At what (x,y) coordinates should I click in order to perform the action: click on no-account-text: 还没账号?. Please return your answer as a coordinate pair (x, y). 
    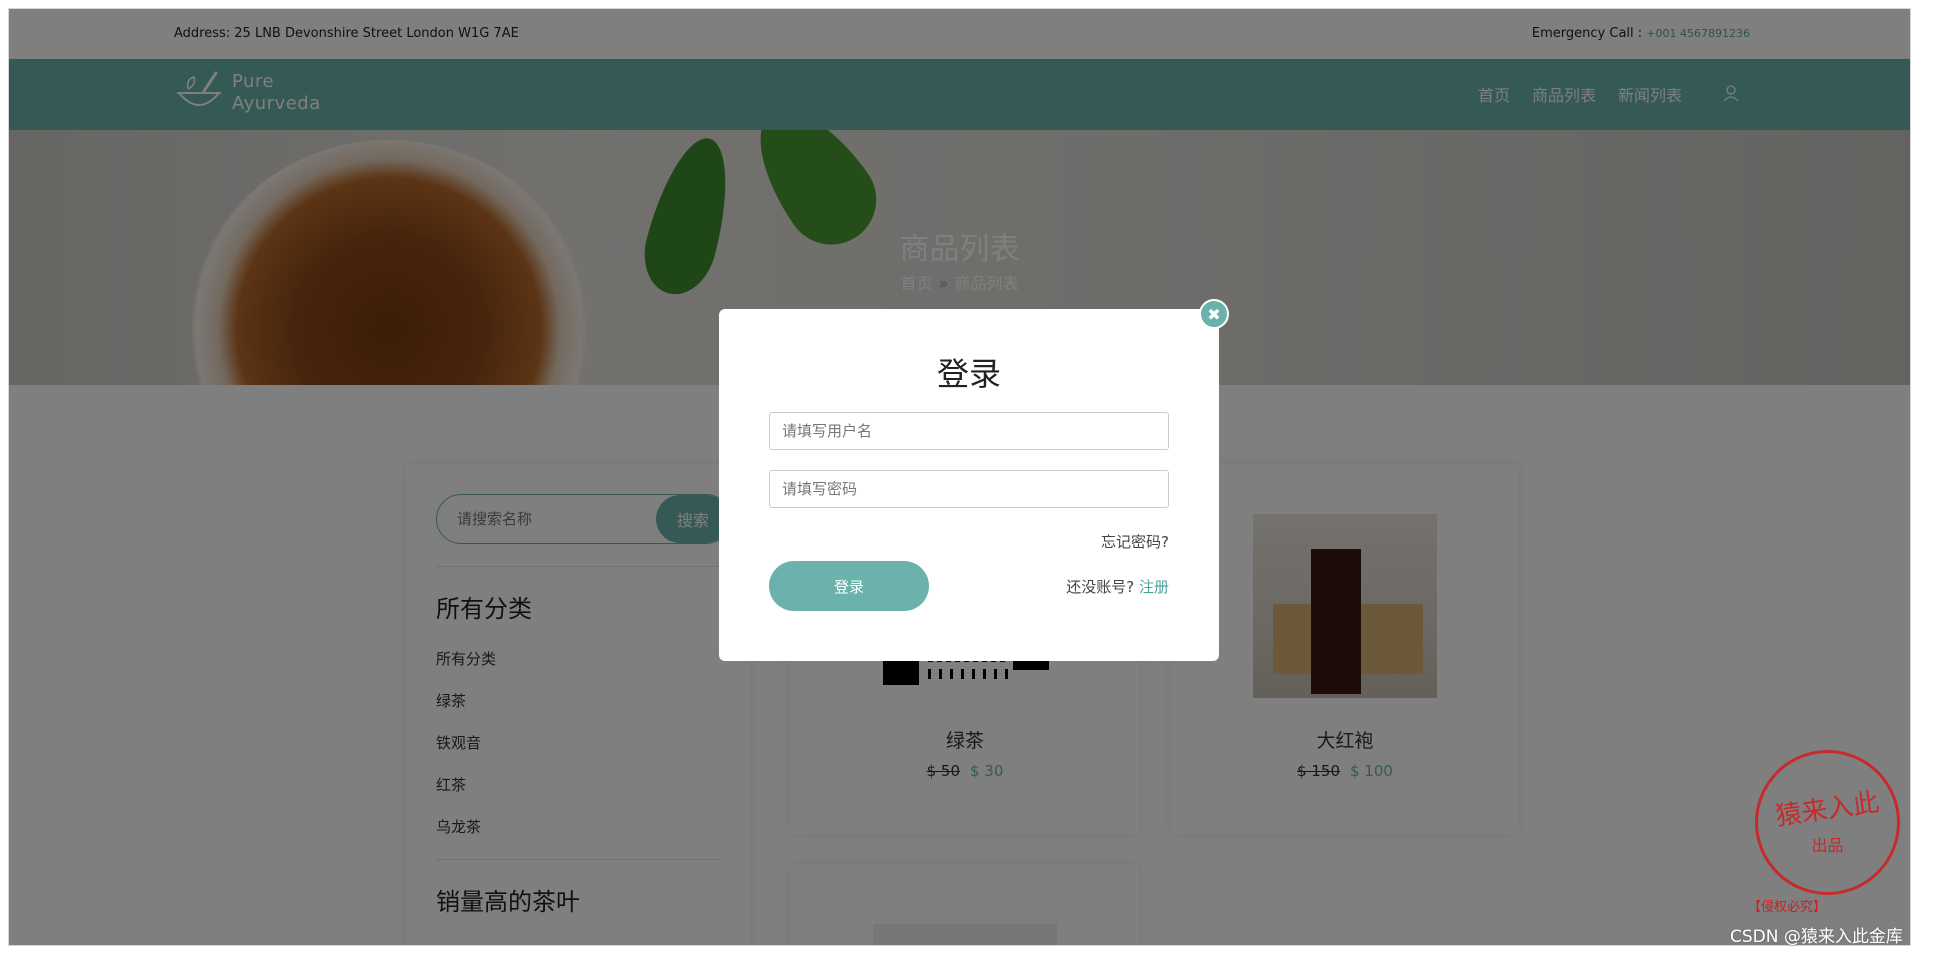
    Looking at the image, I should click on (1100, 587).